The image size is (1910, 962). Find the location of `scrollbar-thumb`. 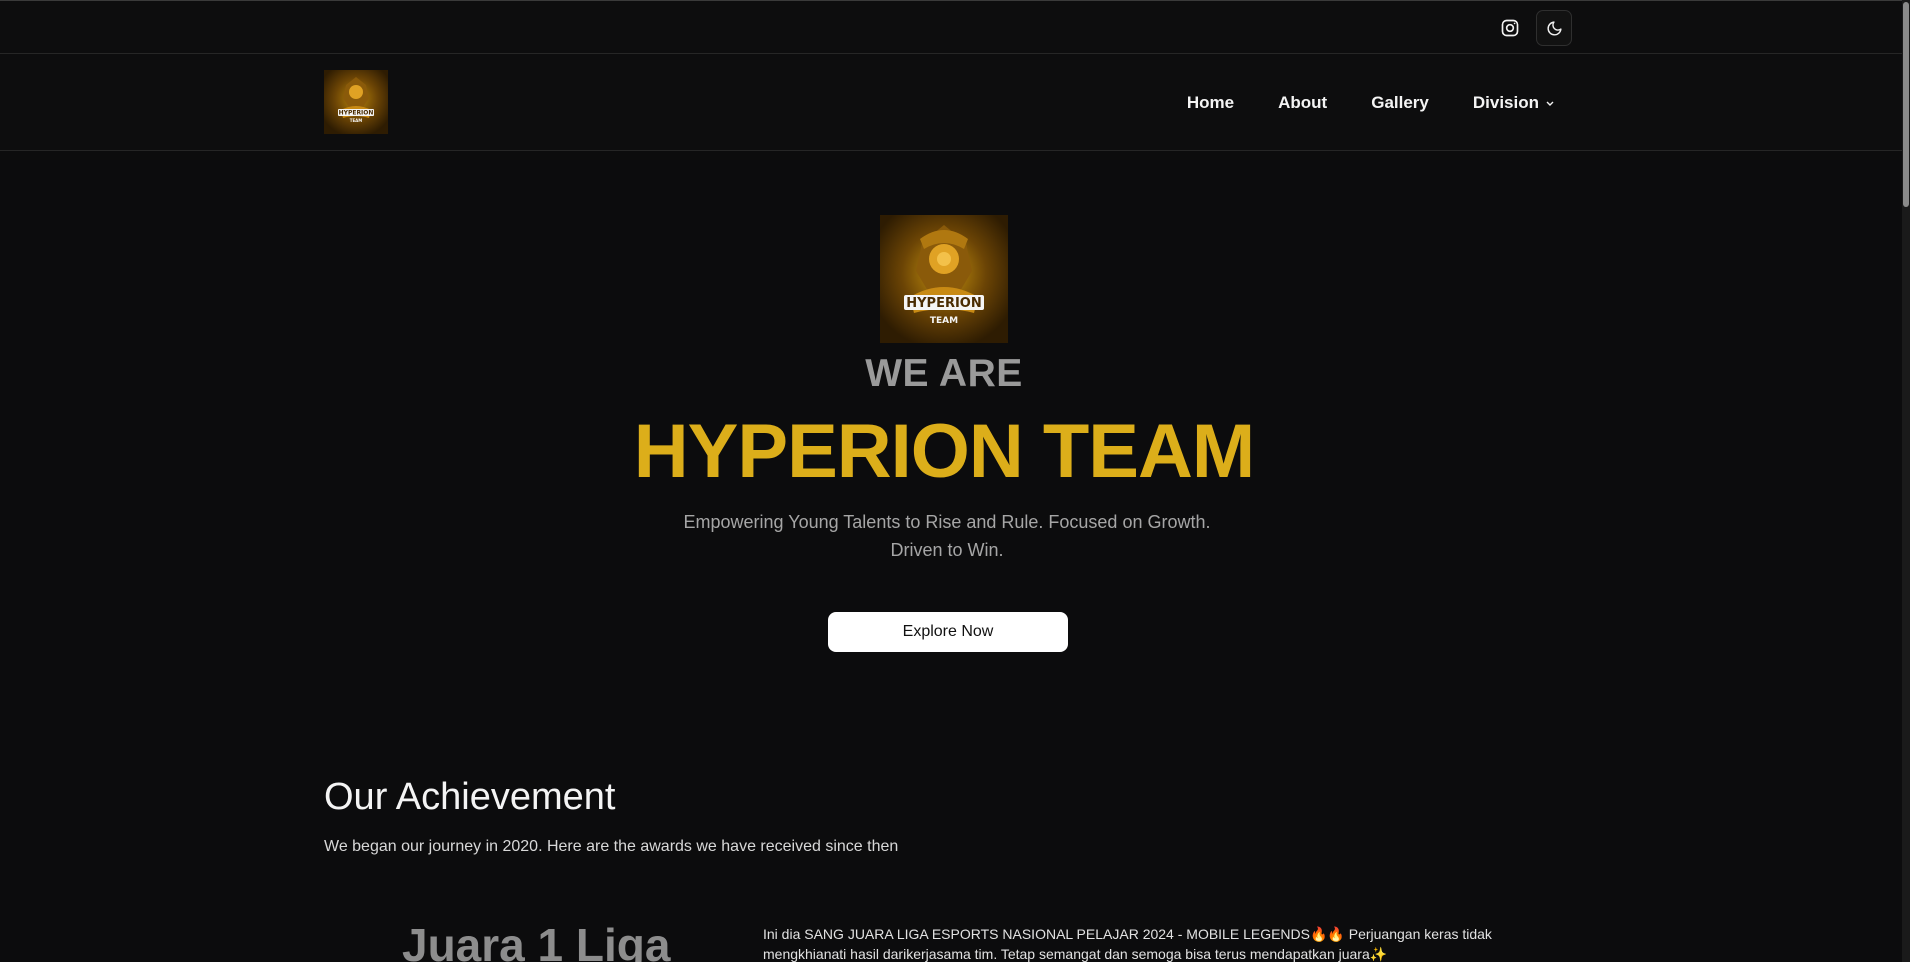

scrollbar-thumb is located at coordinates (1906, 104).